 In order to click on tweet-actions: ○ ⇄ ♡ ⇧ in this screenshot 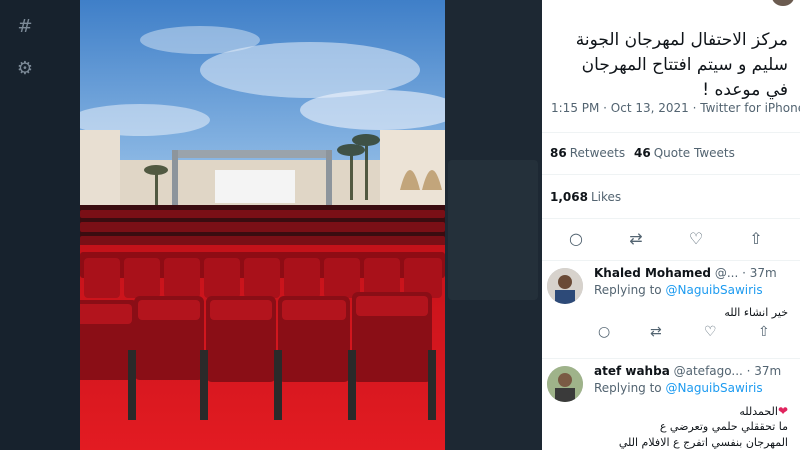, I will do `click(671, 239)`.